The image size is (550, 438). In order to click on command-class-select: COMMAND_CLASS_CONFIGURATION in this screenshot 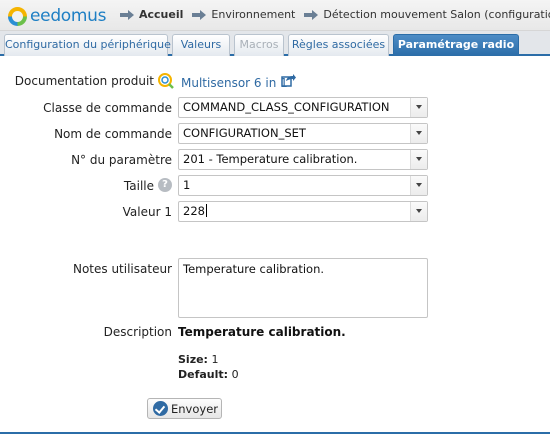, I will do `click(303, 107)`.